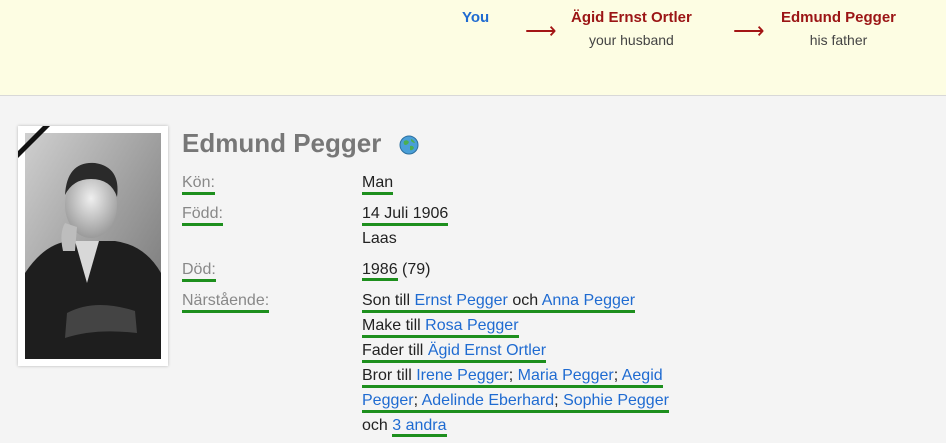 The height and width of the screenshot is (443, 946). What do you see at coordinates (460, 300) in the screenshot?
I see `father-link: Ernst Pegger` at bounding box center [460, 300].